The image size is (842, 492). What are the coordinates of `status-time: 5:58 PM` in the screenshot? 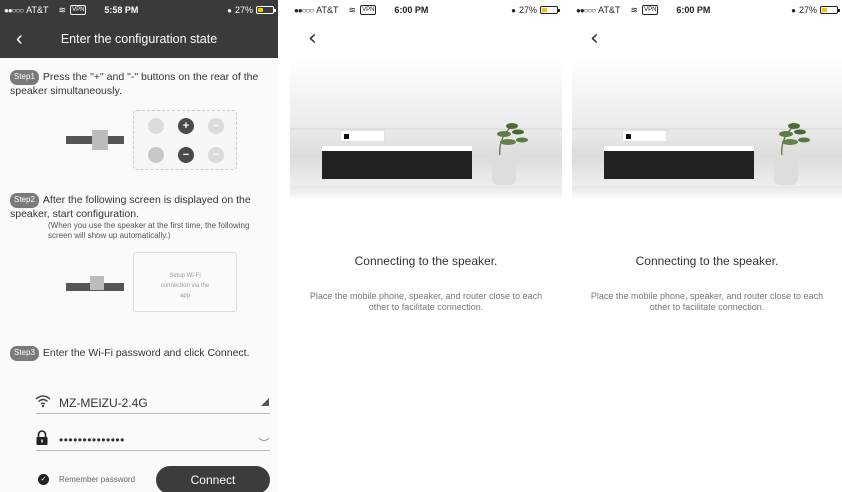 It's located at (121, 10).